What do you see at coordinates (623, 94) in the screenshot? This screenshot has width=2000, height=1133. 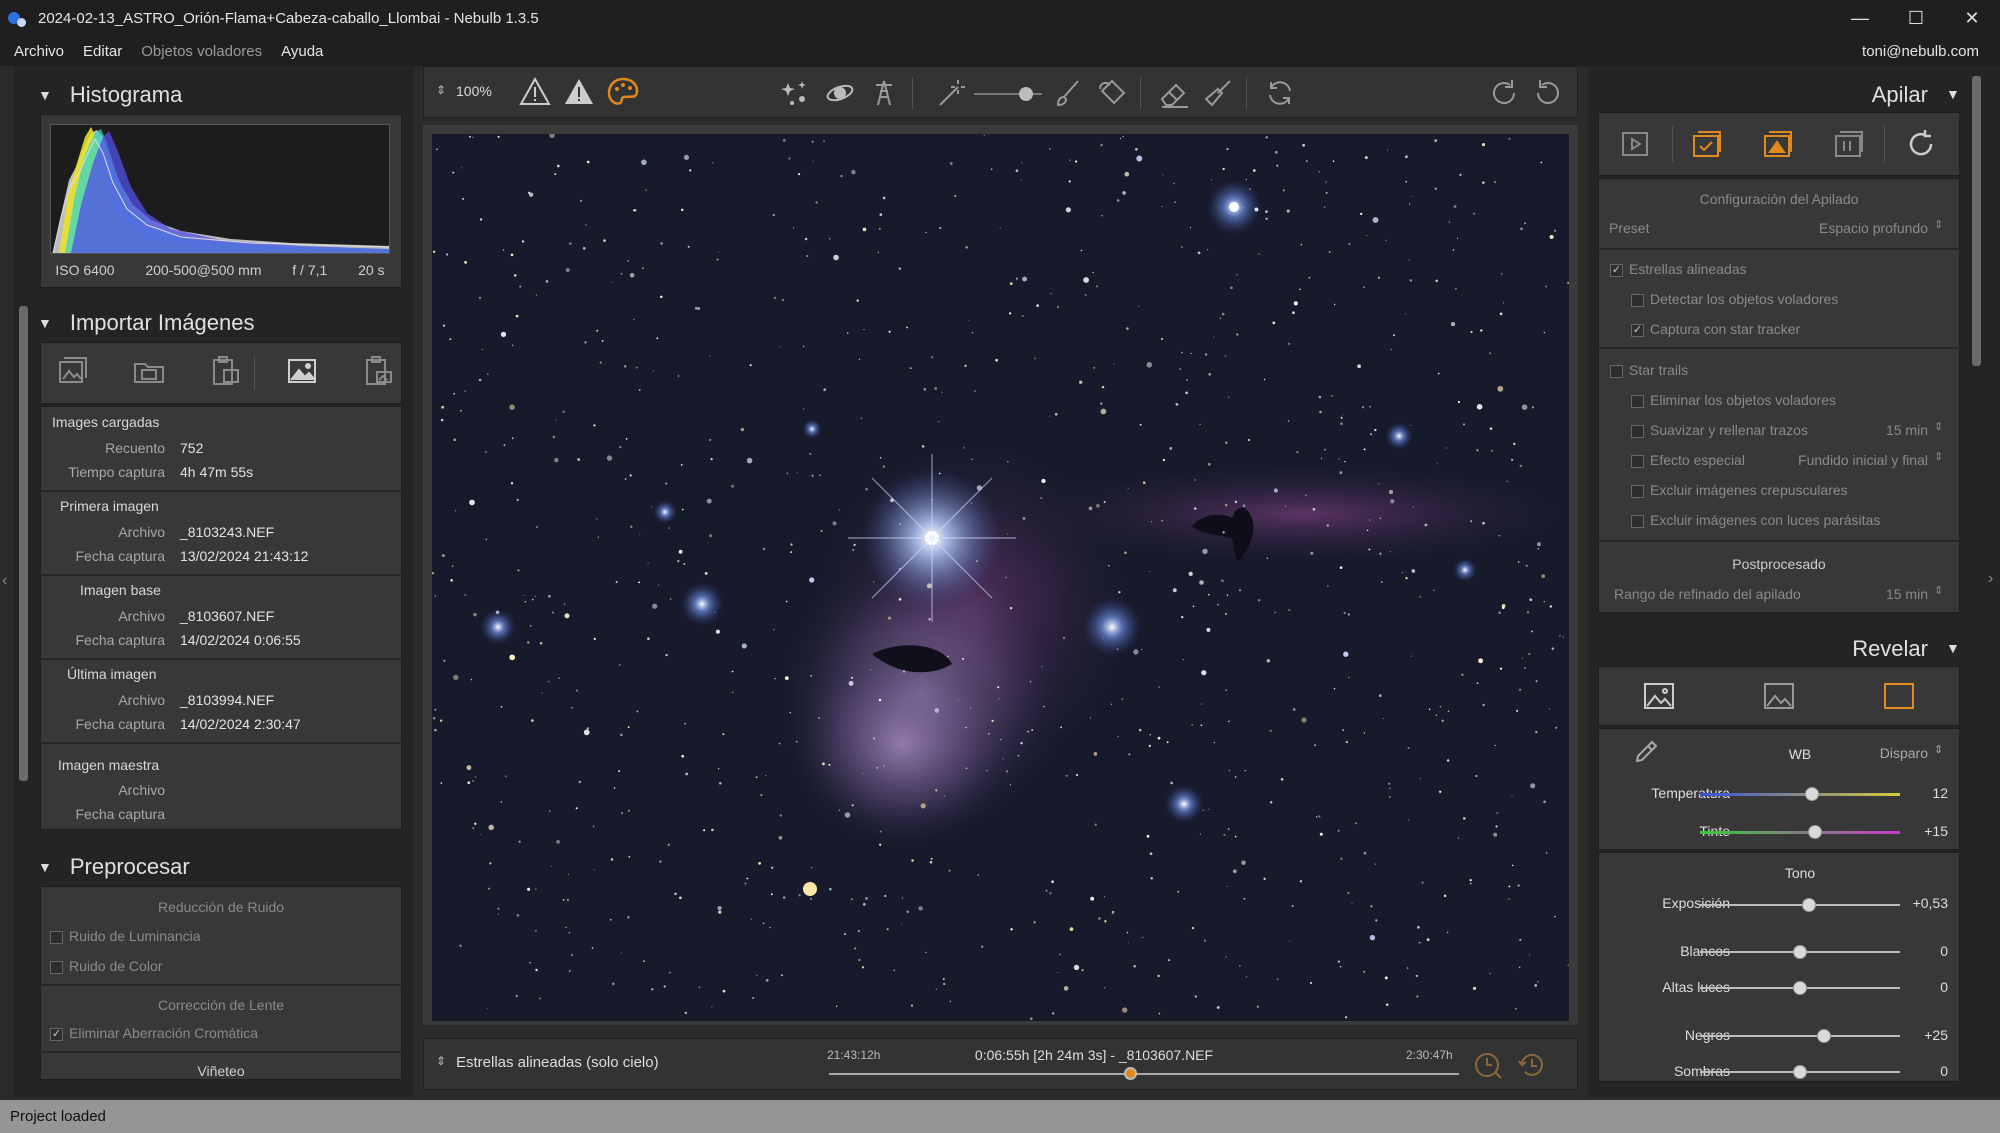 I see `palette-icon` at bounding box center [623, 94].